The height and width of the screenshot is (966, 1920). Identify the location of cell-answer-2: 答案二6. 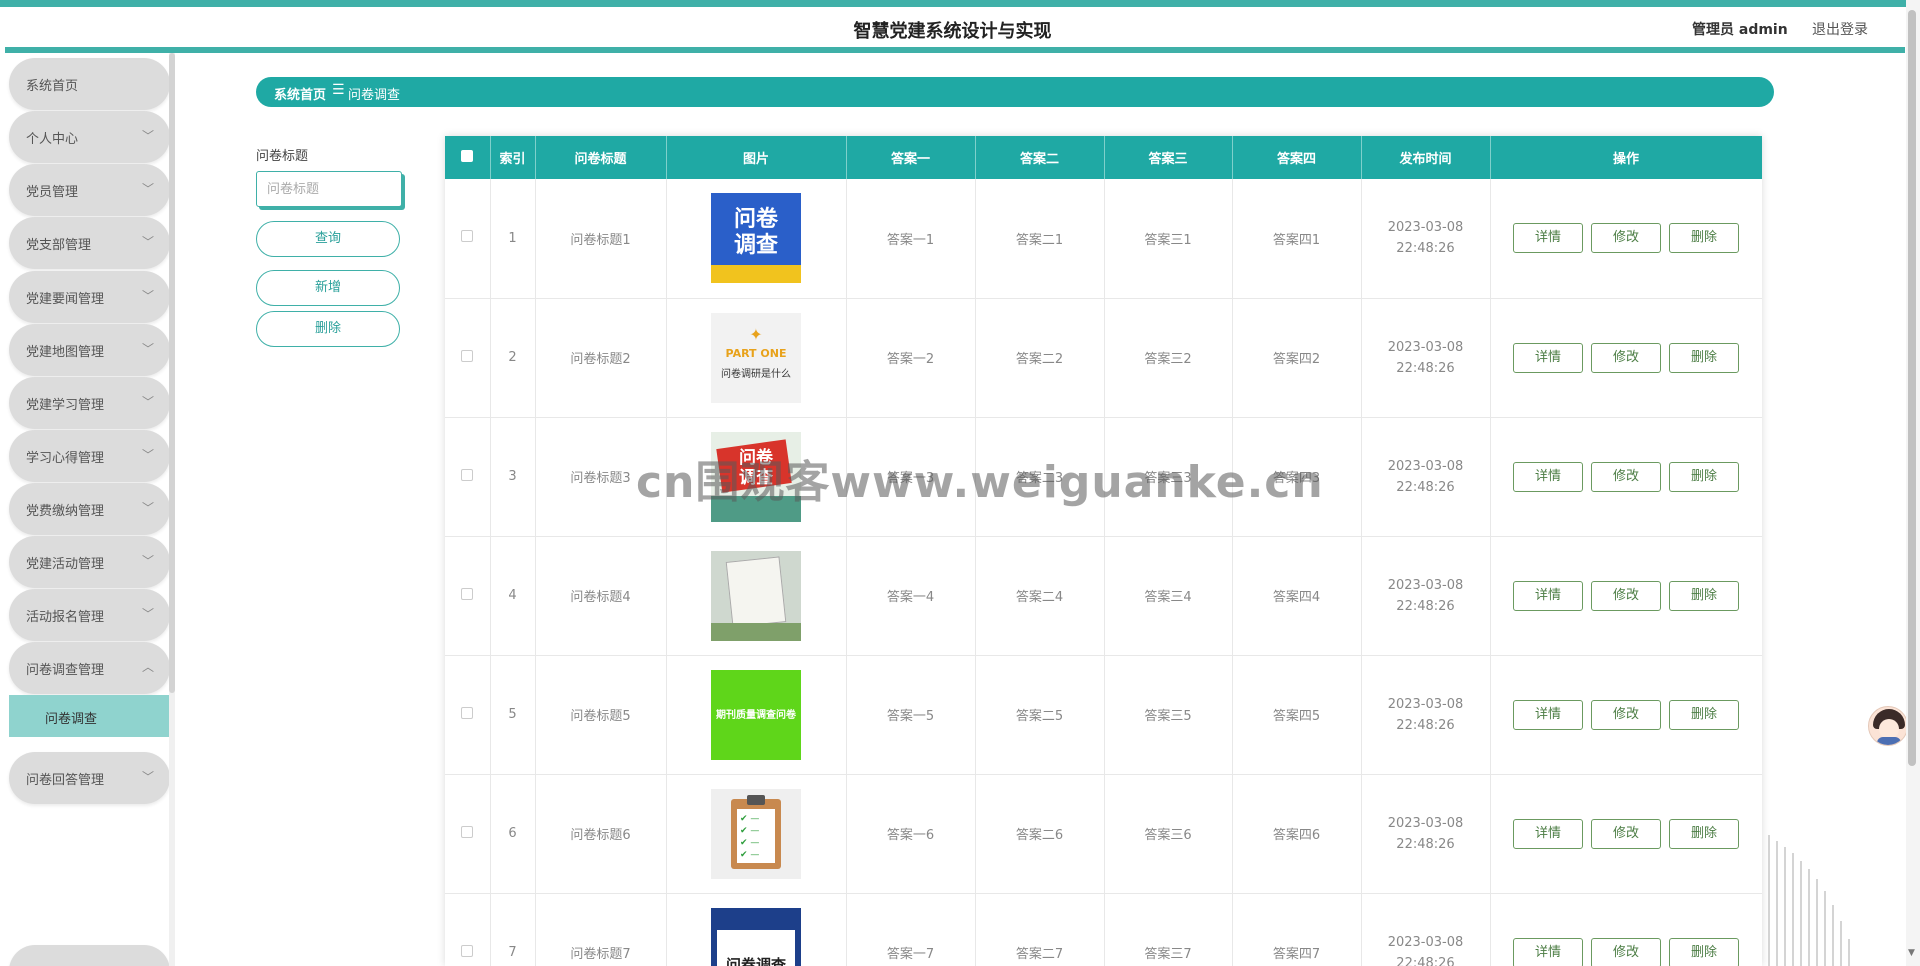
(1040, 834).